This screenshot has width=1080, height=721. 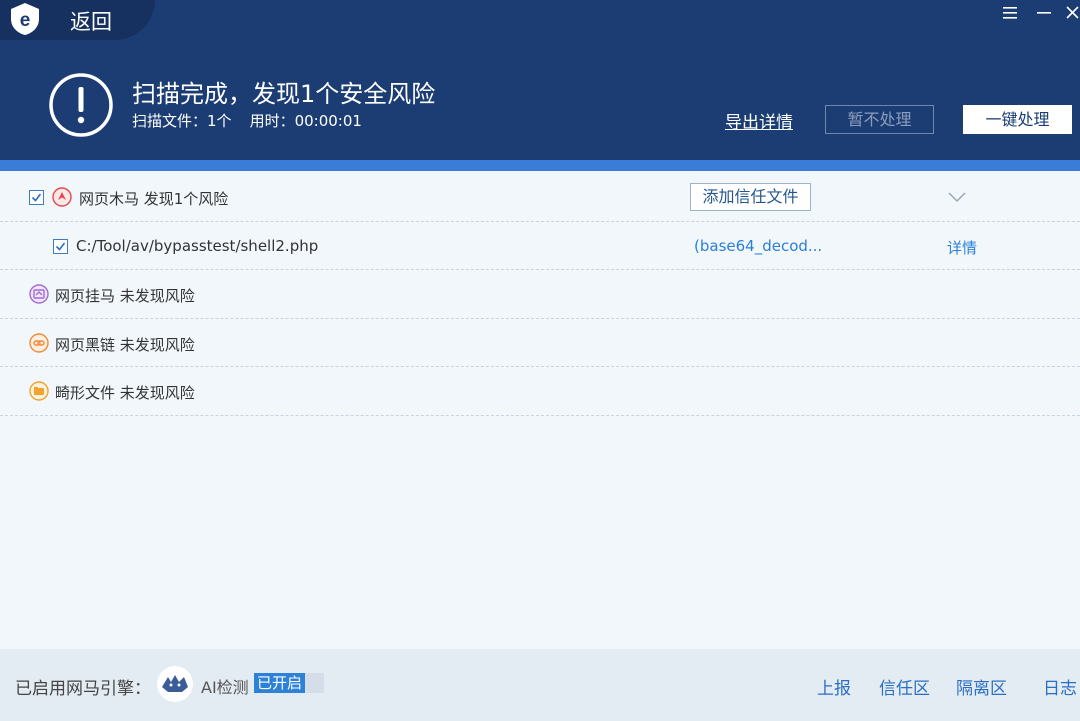 I want to click on log-link: 日志, so click(x=1060, y=686).